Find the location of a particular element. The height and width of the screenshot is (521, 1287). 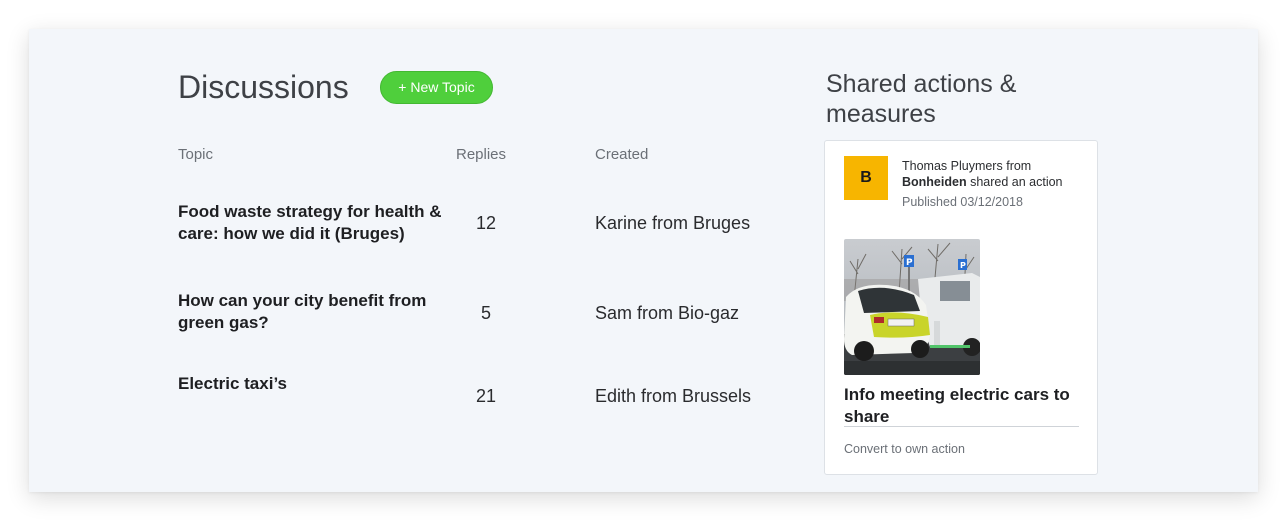

replies-count: 21 is located at coordinates (486, 396).